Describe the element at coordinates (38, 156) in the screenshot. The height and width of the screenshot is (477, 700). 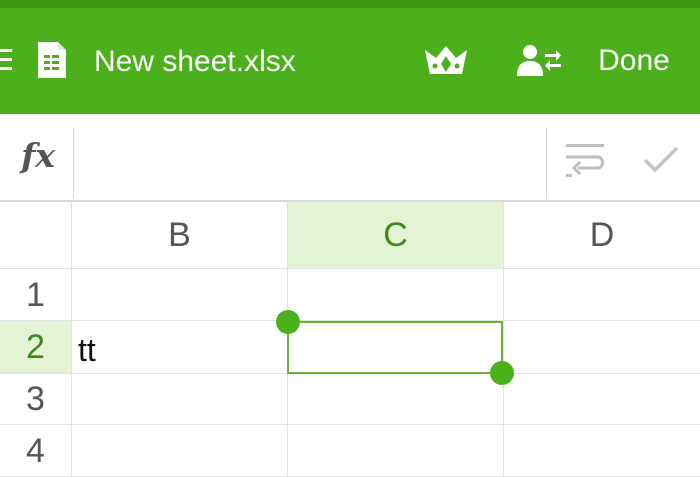
I see `fx-icon: fx` at that location.